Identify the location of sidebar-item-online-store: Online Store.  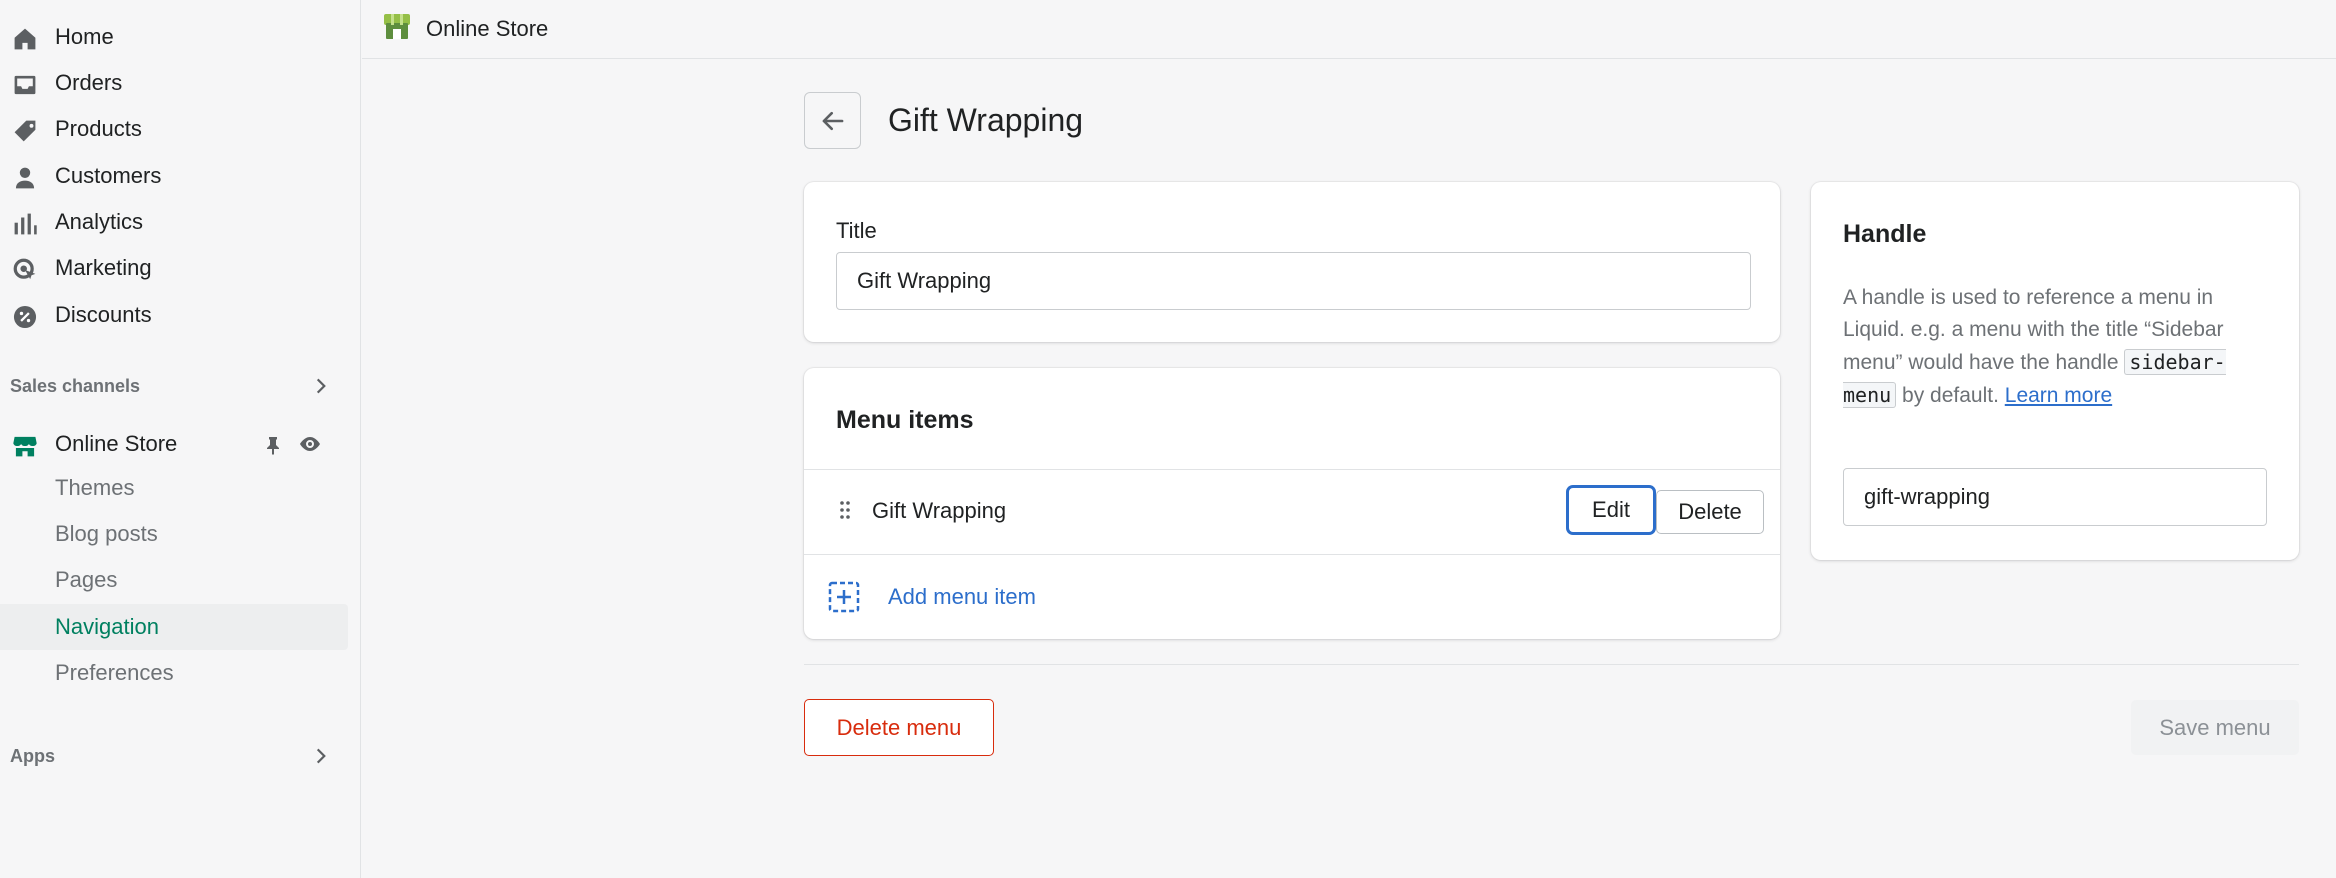
(174, 444).